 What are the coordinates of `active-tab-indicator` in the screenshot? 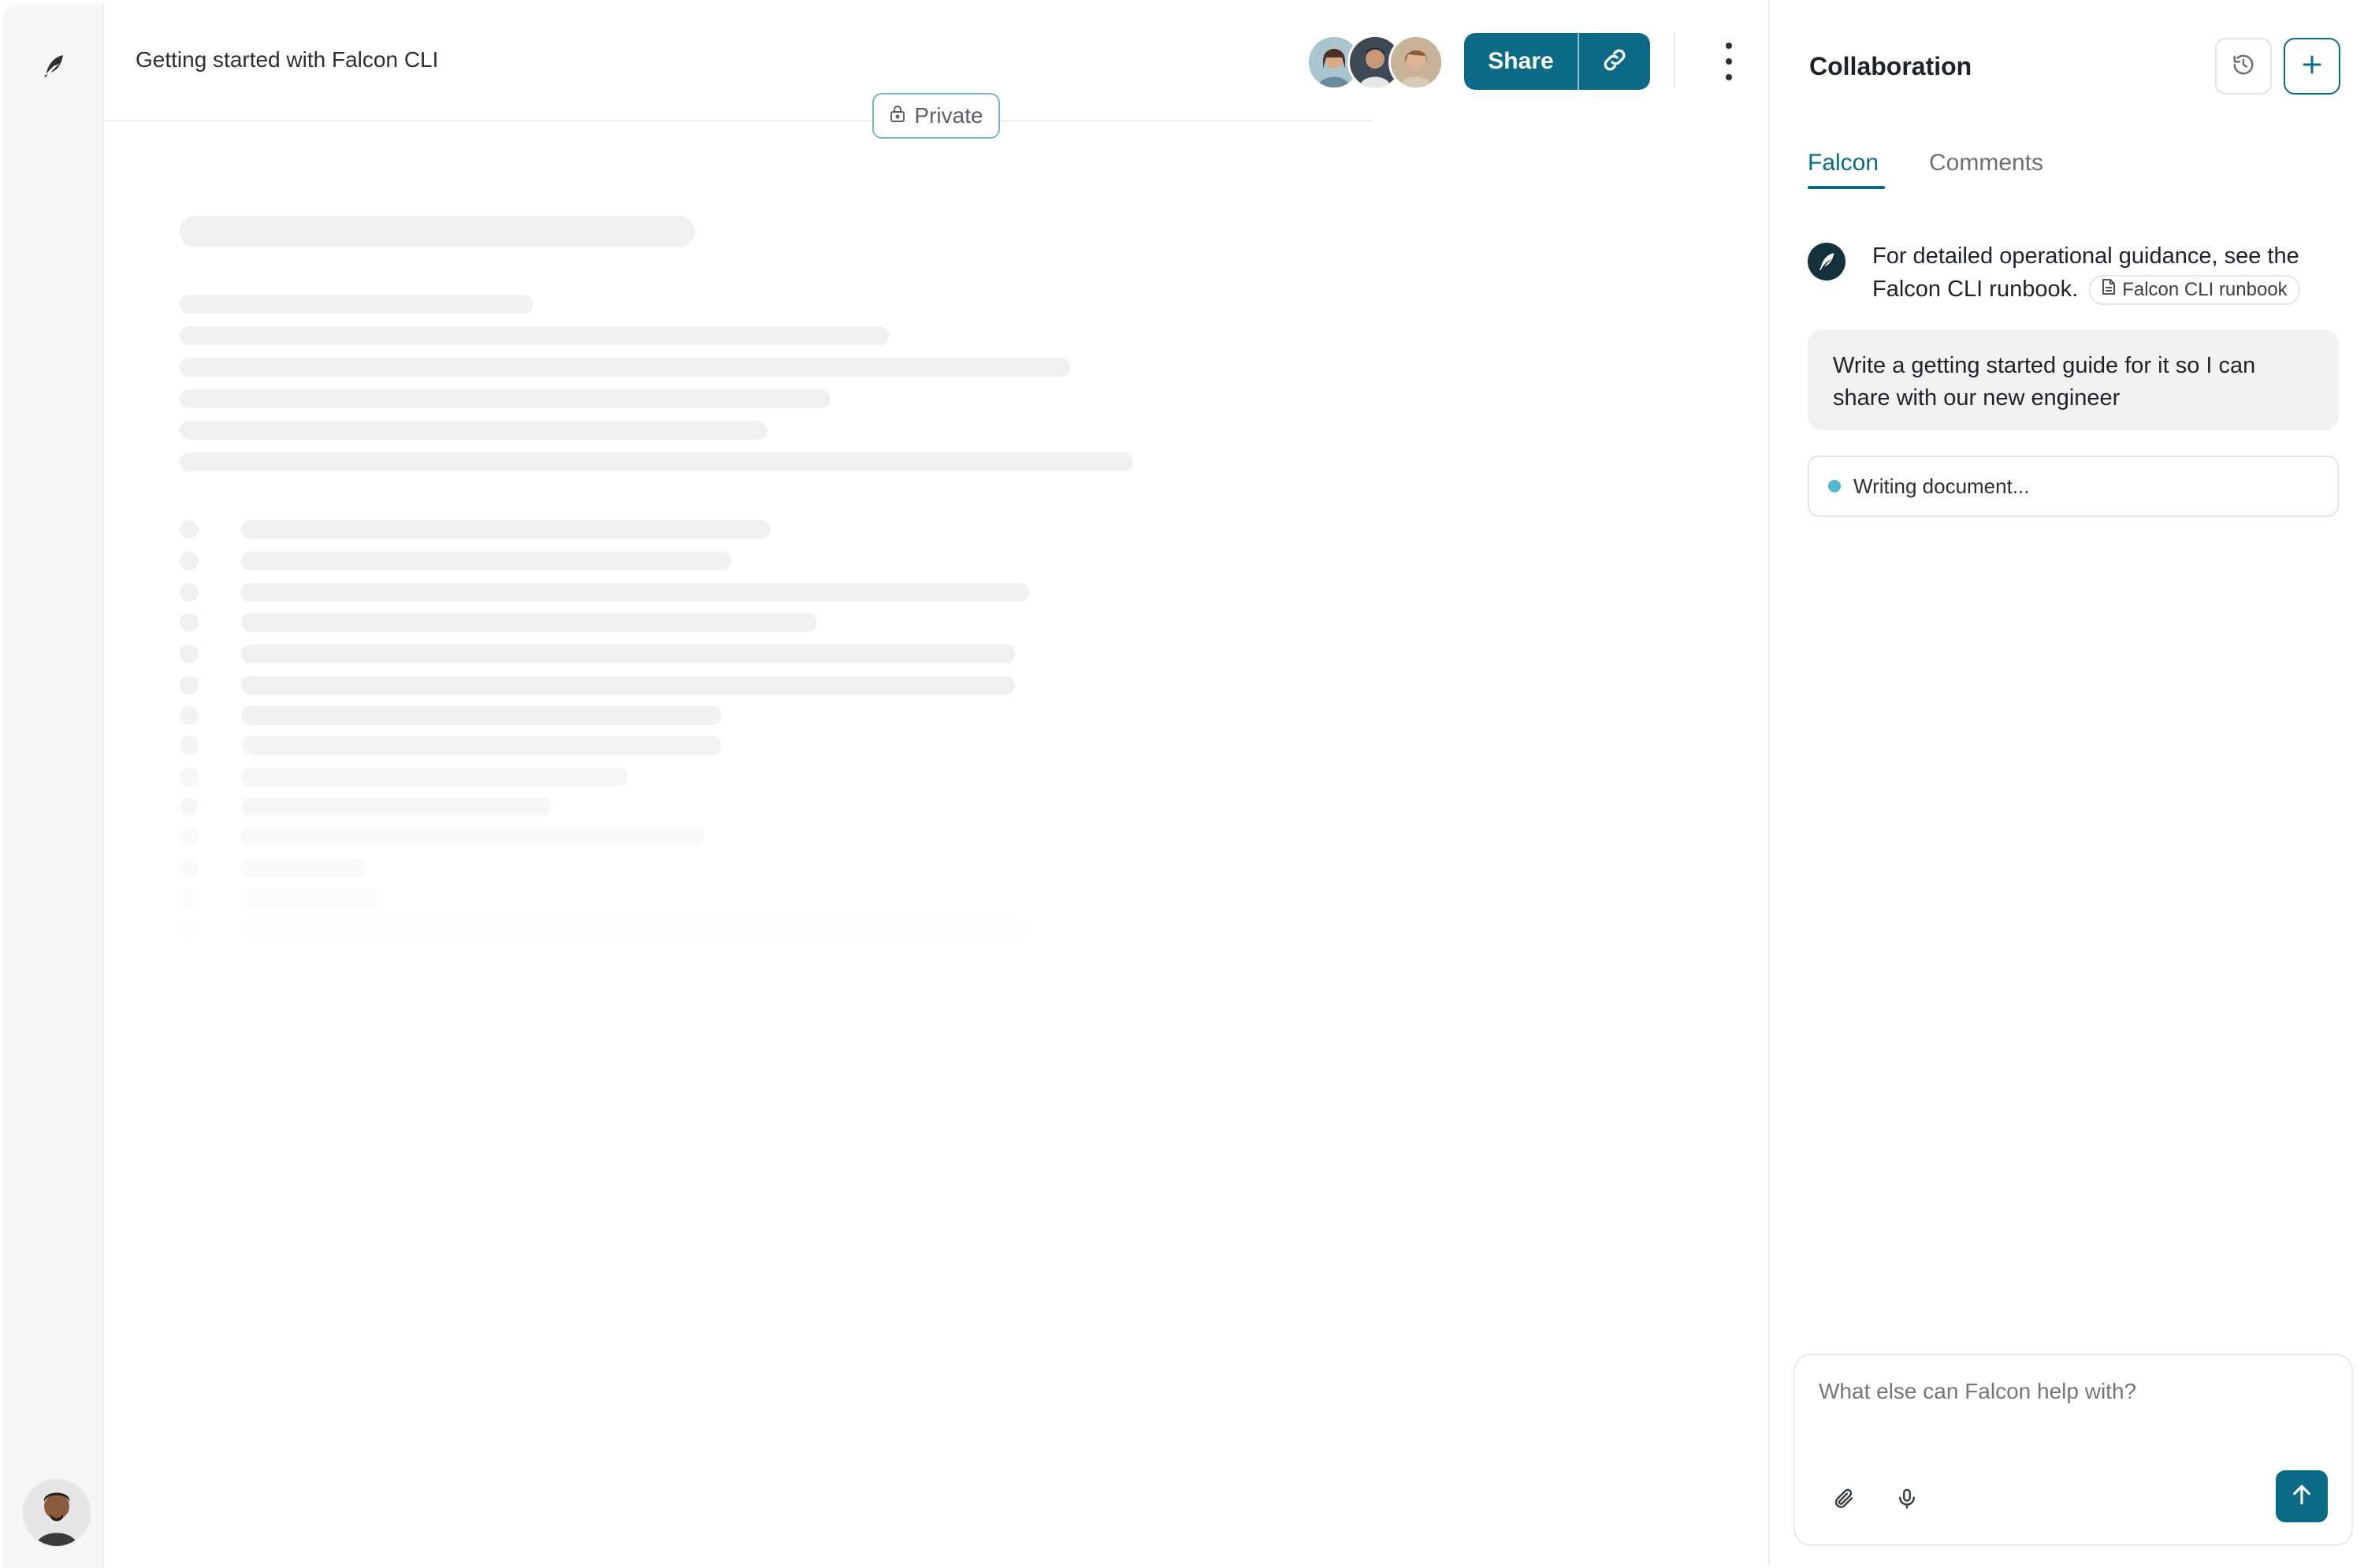 It's located at (1846, 187).